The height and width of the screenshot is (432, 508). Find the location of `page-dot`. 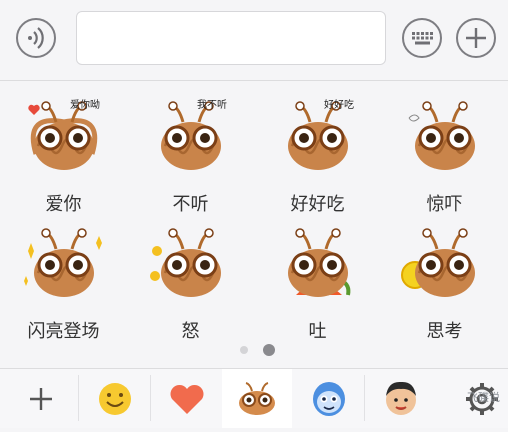

page-dot is located at coordinates (244, 350).